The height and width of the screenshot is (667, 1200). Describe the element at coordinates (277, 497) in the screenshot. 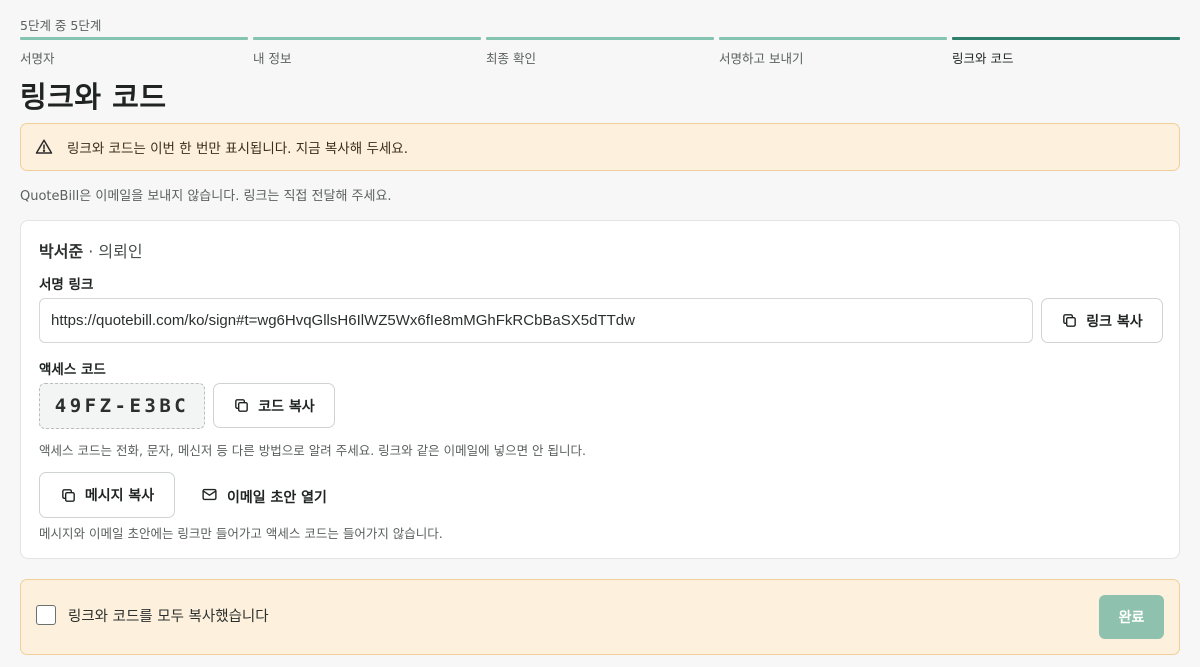

I see `open-email-draft-label: 이메일 초안 열기` at that location.